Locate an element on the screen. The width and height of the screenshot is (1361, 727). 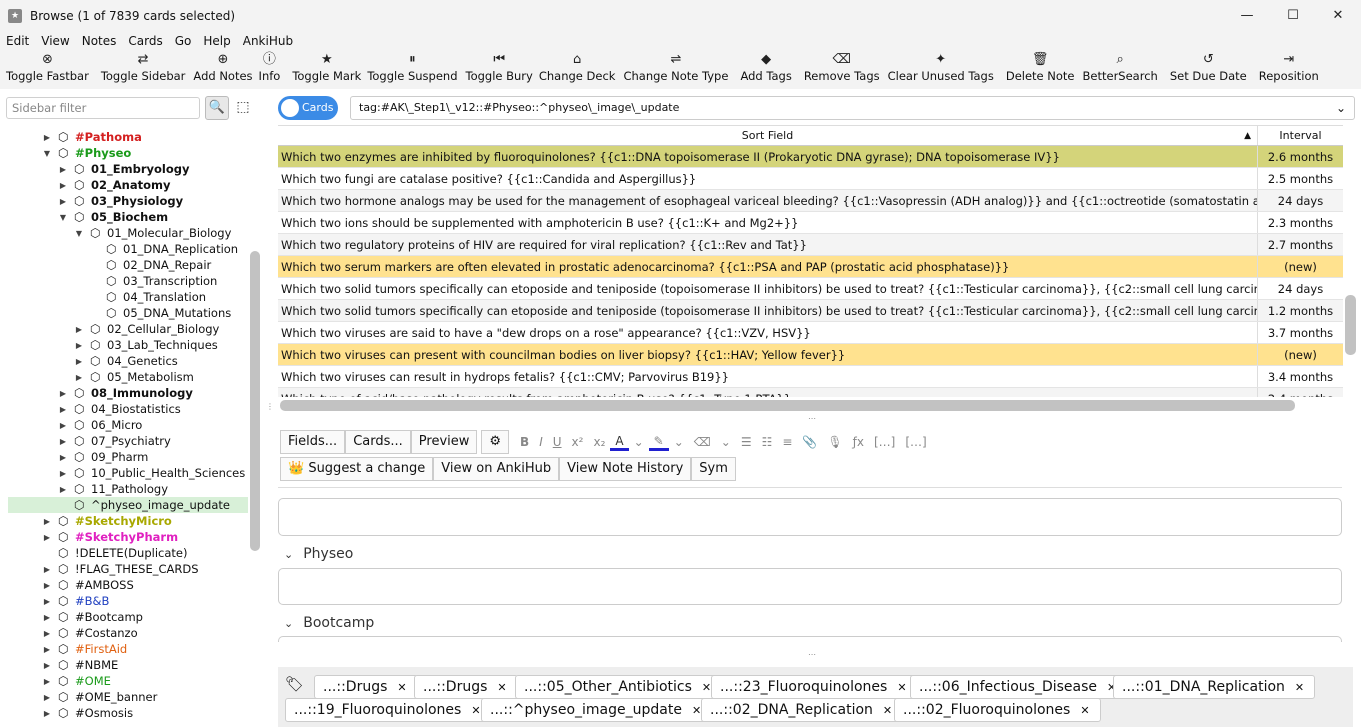
superscript-icon: x² is located at coordinates (578, 442).